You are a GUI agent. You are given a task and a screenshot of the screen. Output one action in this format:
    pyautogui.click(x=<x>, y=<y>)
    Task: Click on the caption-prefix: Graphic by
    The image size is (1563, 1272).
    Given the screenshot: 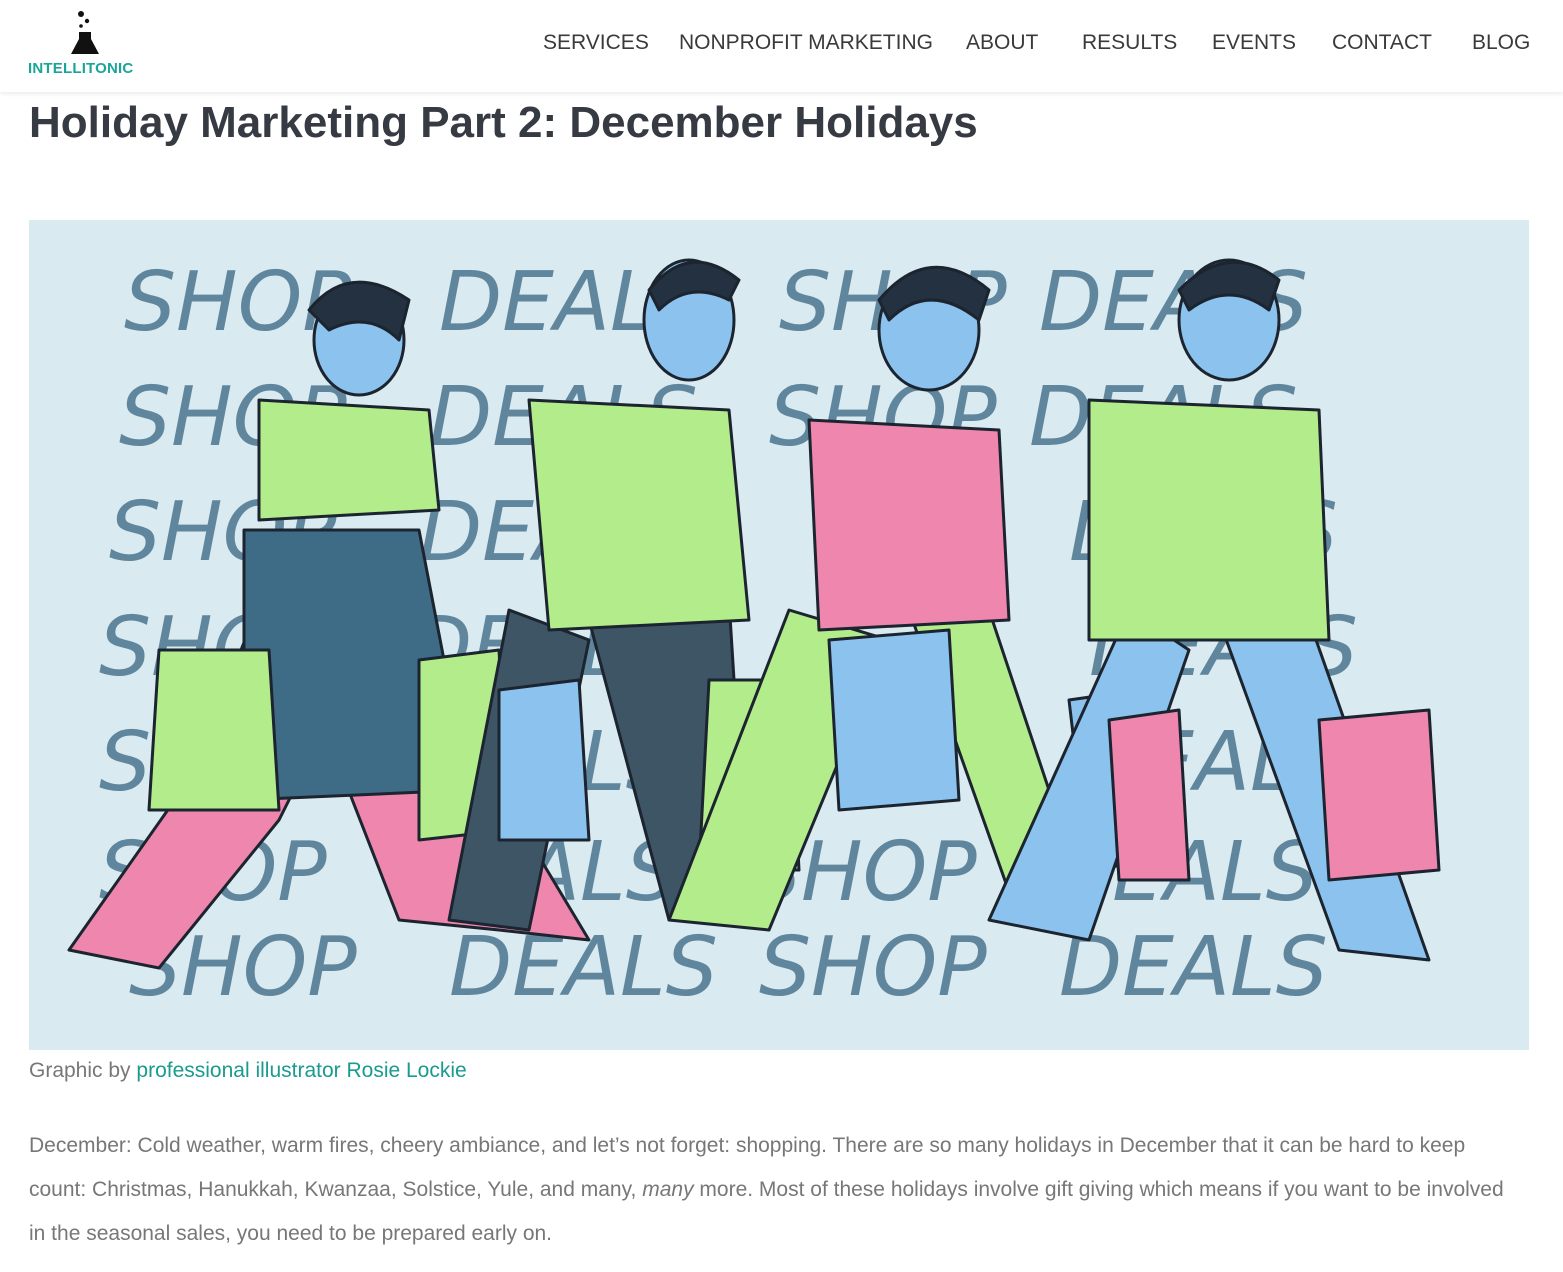 What is the action you would take?
    pyautogui.click(x=83, y=1070)
    